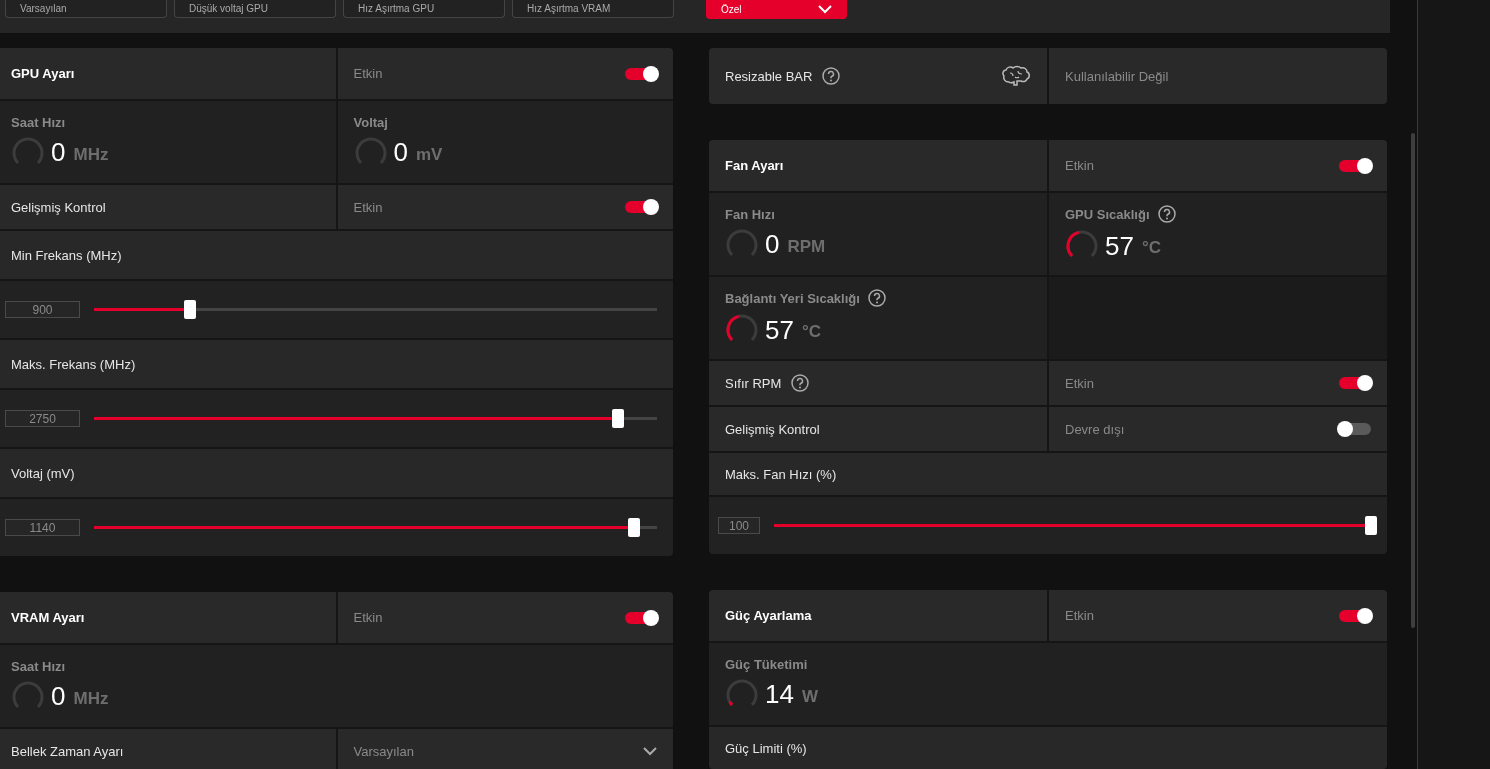 The image size is (1490, 769). What do you see at coordinates (766, 664) in the screenshot?
I see `metric-label: Güç Tüketimi` at bounding box center [766, 664].